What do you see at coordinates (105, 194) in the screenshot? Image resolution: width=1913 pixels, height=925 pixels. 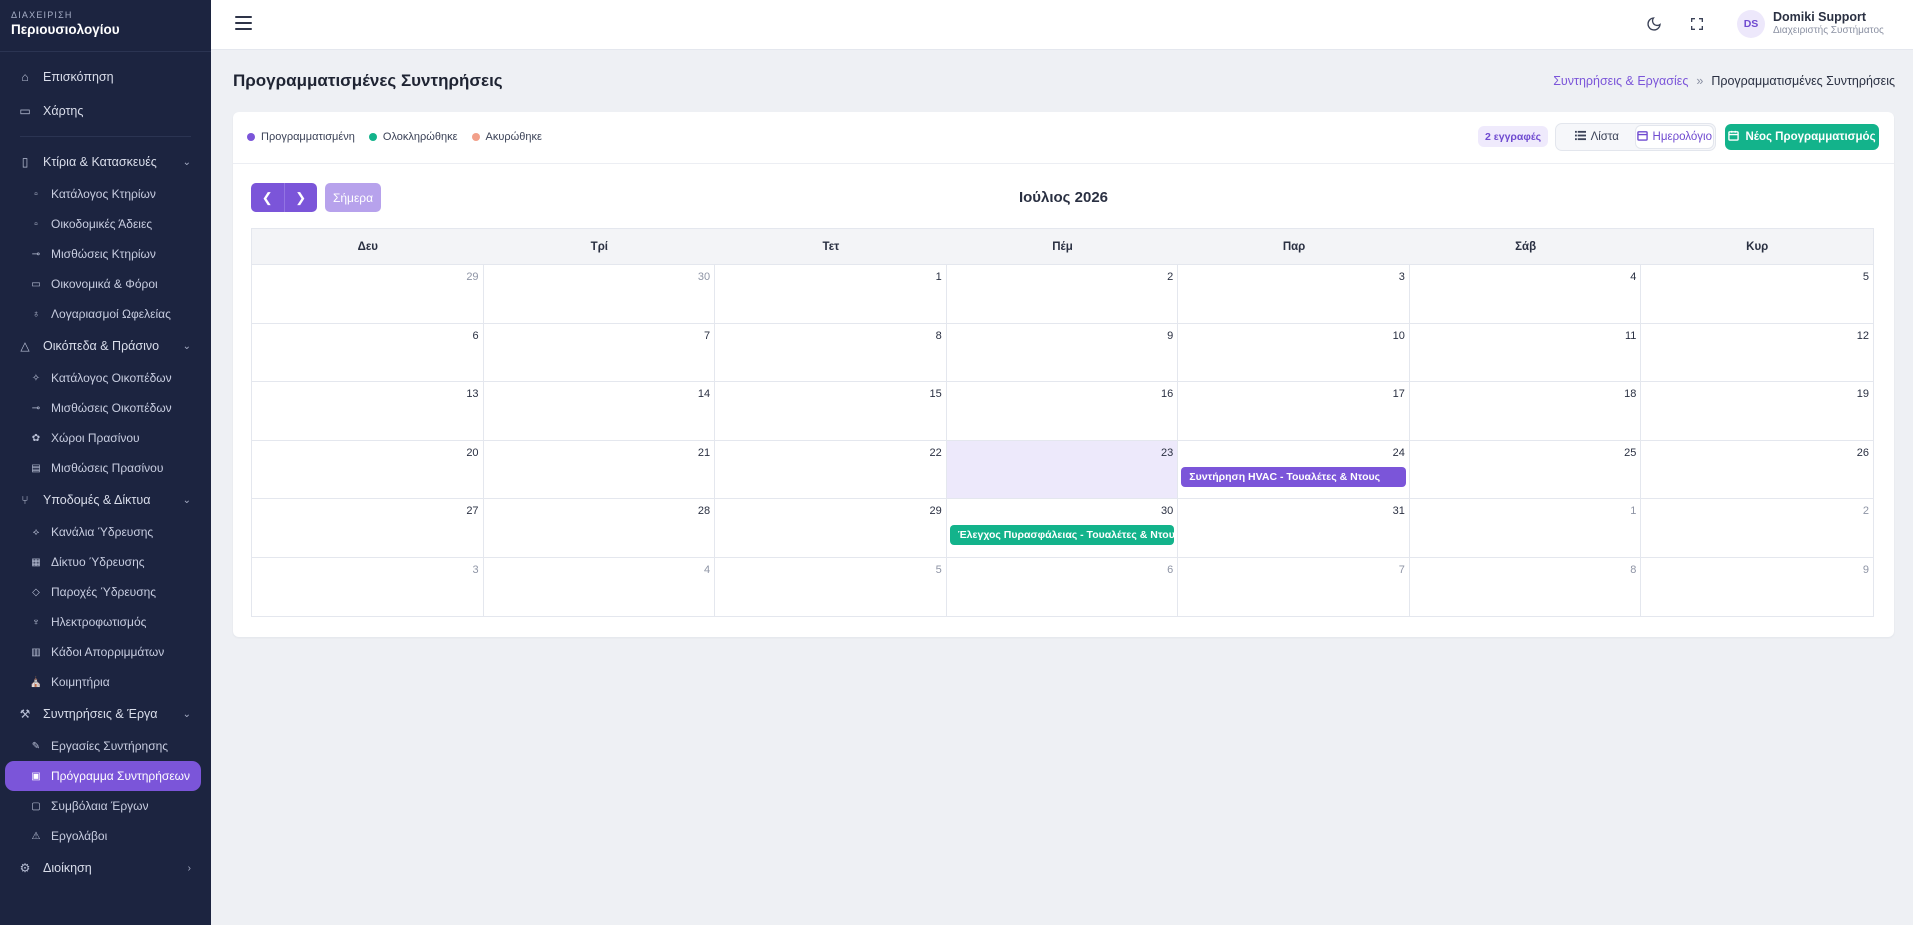 I see `sidebar-item-κατάλογος-κτηρίων: ▫ Κατάλογος Κτηρίων` at bounding box center [105, 194].